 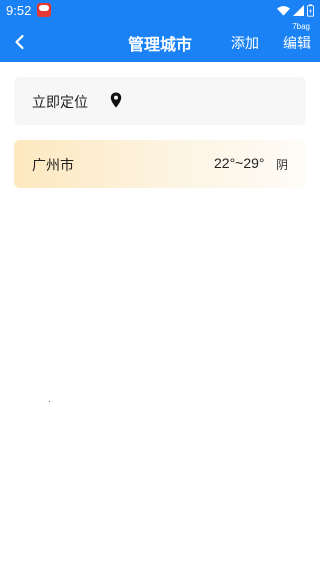 What do you see at coordinates (297, 43) in the screenshot?
I see `edit-button: 编辑` at bounding box center [297, 43].